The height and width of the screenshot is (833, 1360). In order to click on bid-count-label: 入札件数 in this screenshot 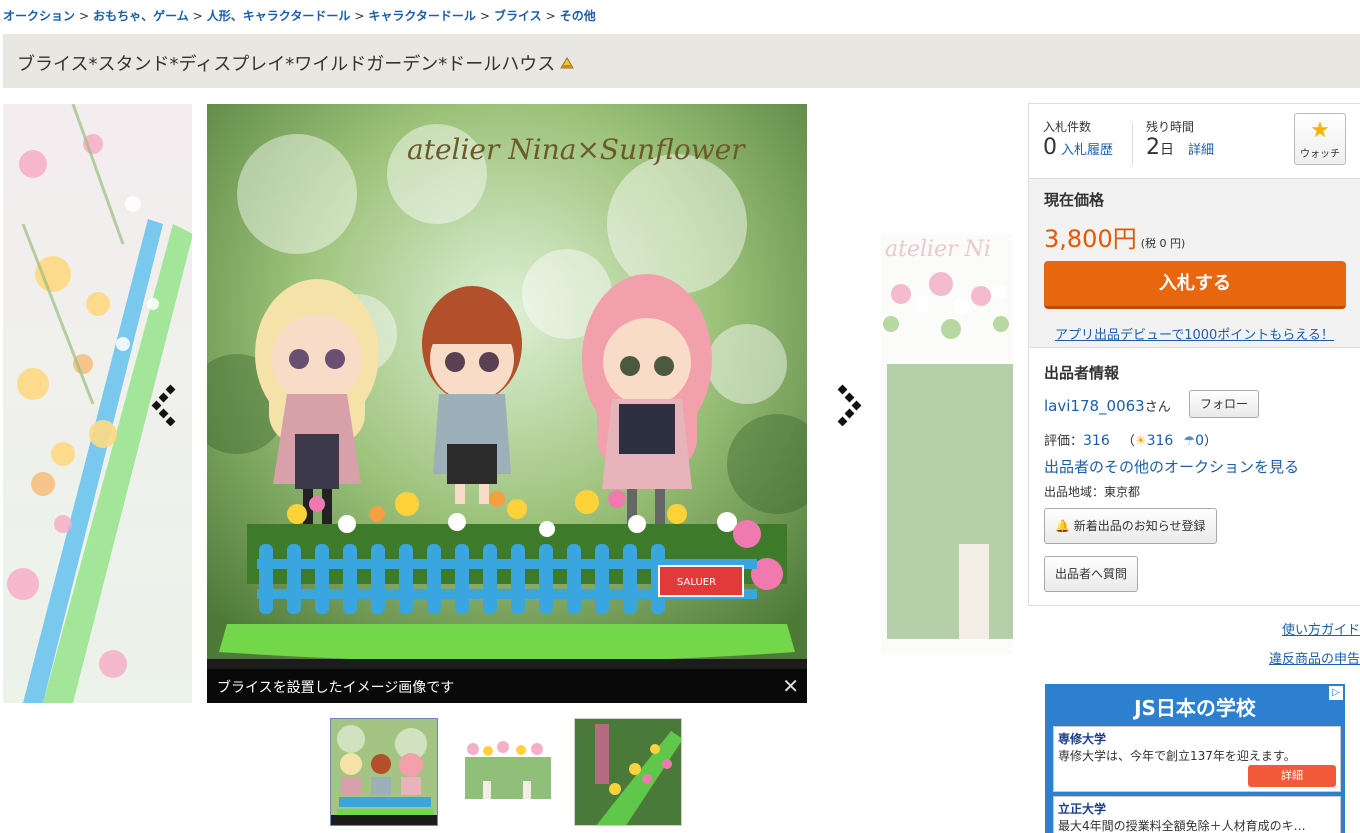, I will do `click(1067, 127)`.